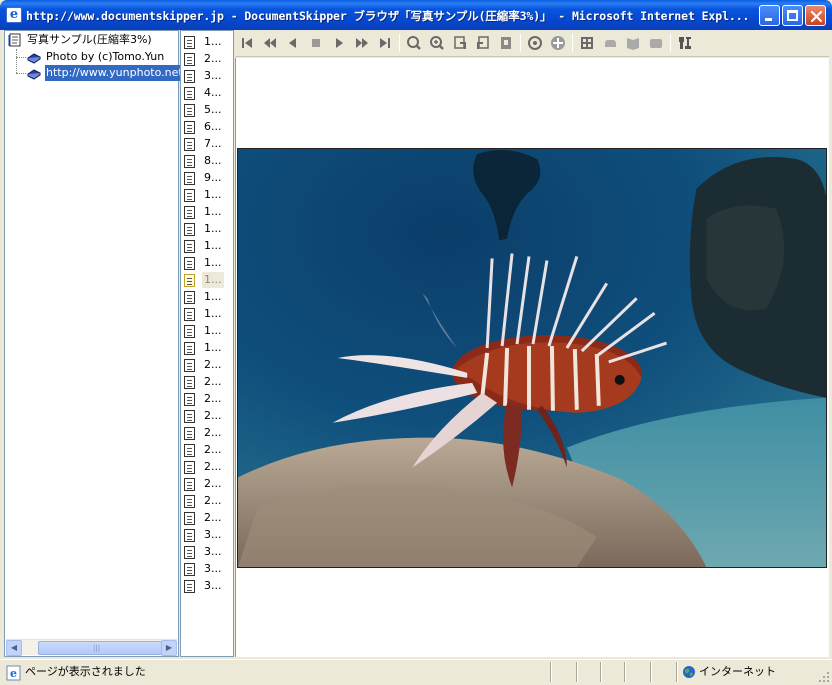  What do you see at coordinates (824, 677) in the screenshot?
I see `resize-grip-icon` at bounding box center [824, 677].